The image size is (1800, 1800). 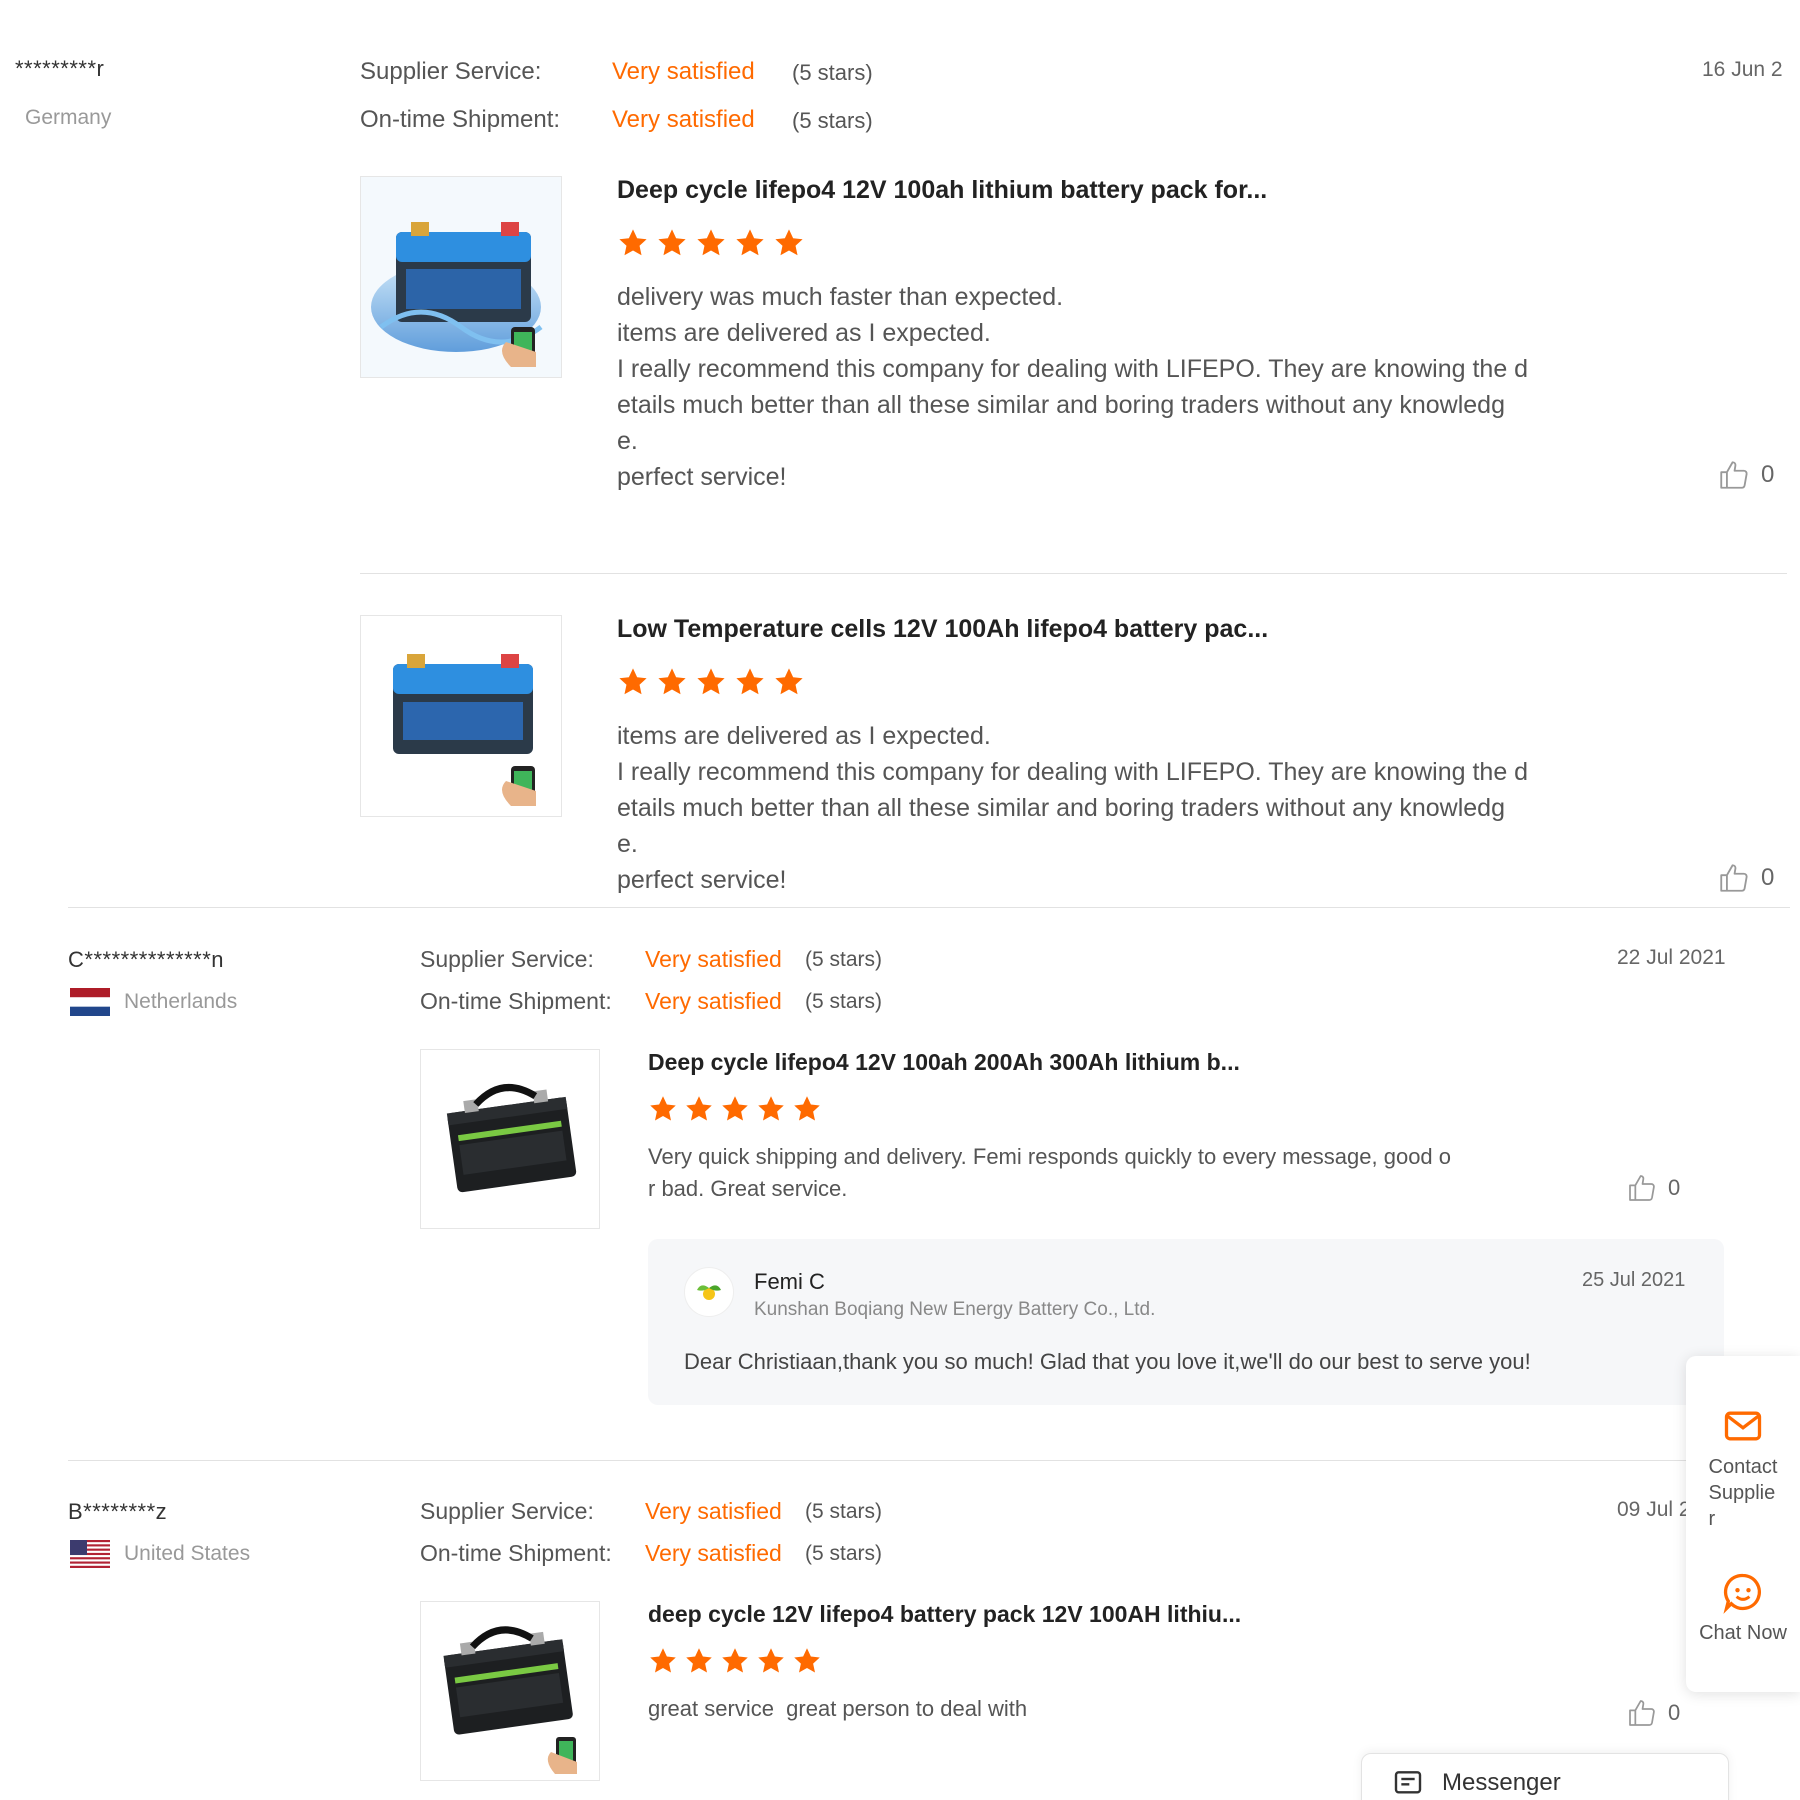 What do you see at coordinates (1743, 1633) in the screenshot?
I see `chat-now-label: Chat Now` at bounding box center [1743, 1633].